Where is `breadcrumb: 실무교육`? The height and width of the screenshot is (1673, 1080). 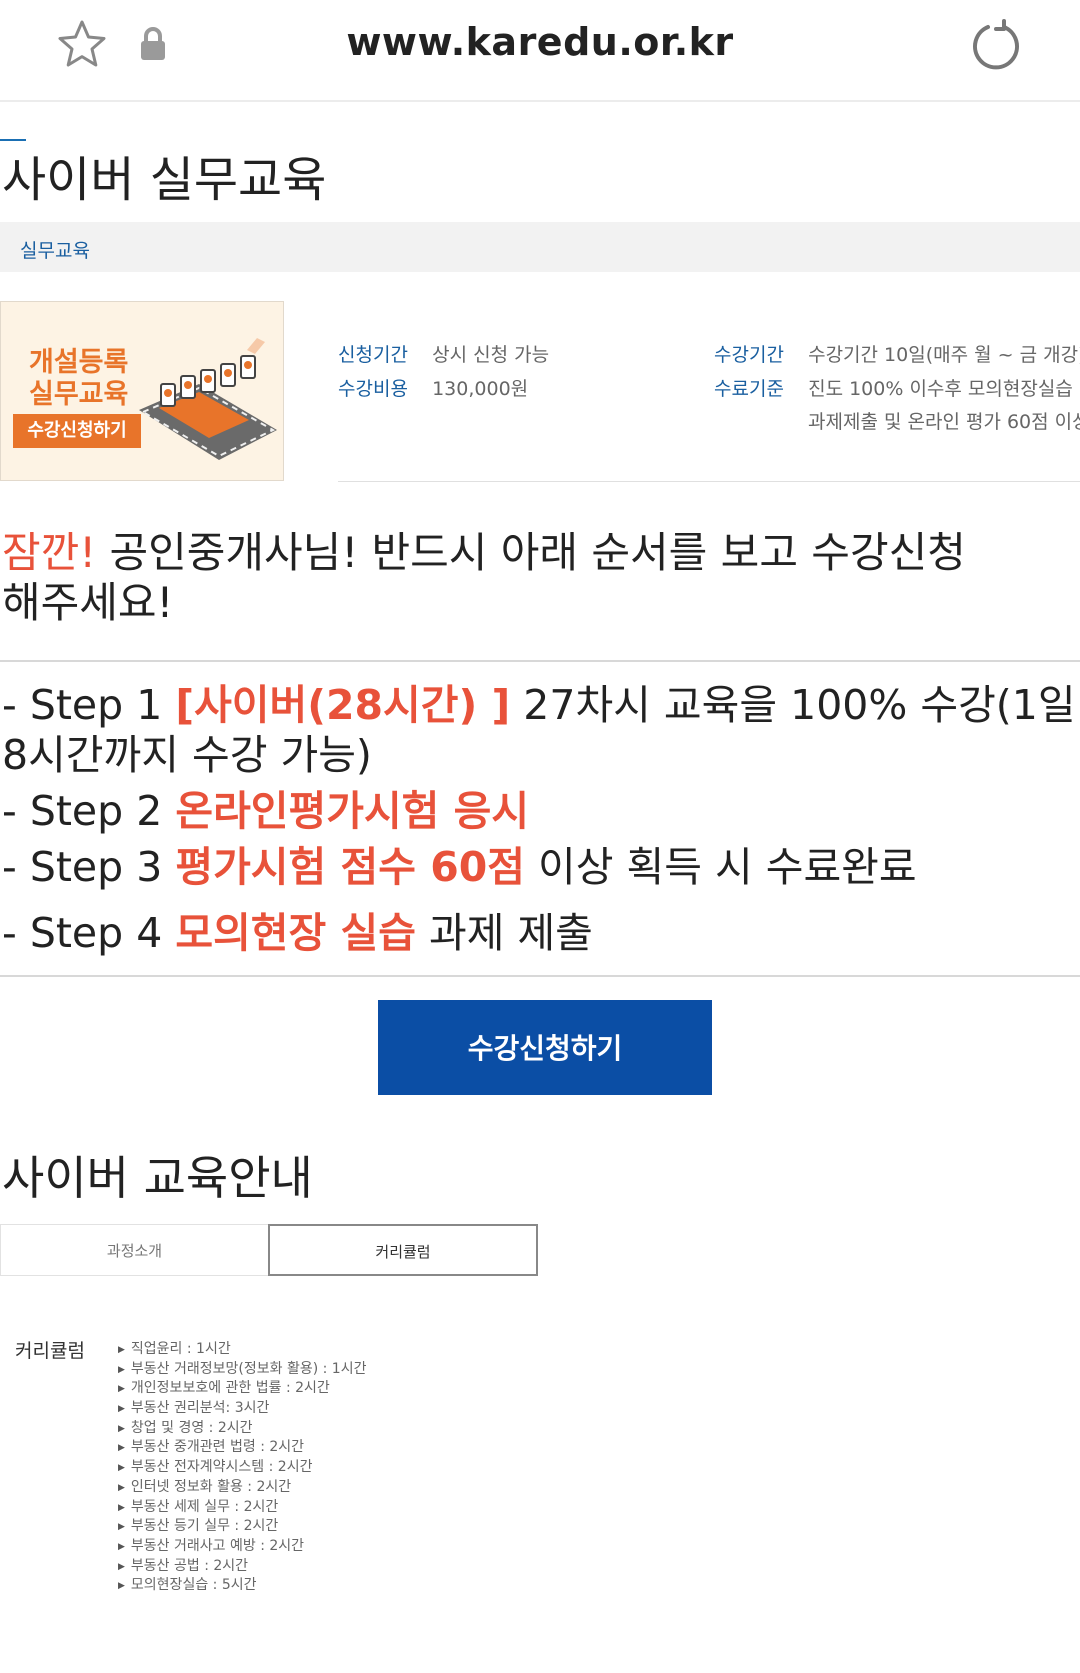 breadcrumb: 실무교육 is located at coordinates (55, 249).